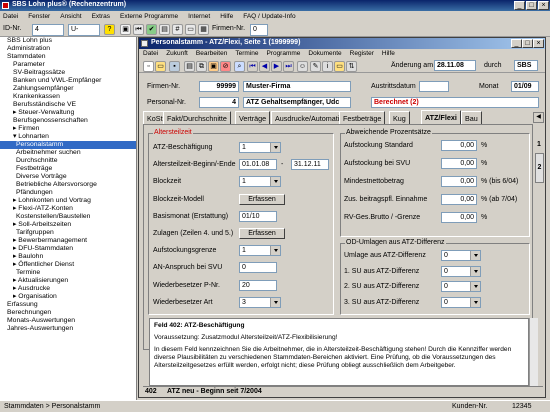  I want to click on tree-item: Stammdaten, so click(68, 57).